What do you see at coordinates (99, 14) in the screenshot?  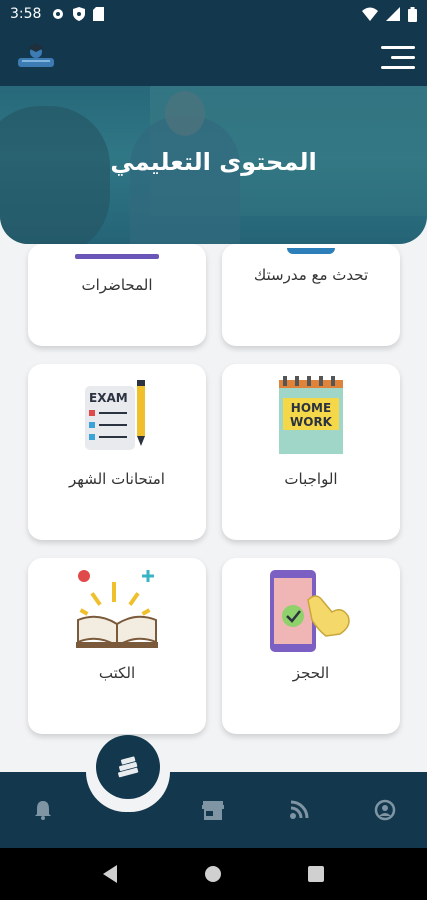 I see `sd-card-icon` at bounding box center [99, 14].